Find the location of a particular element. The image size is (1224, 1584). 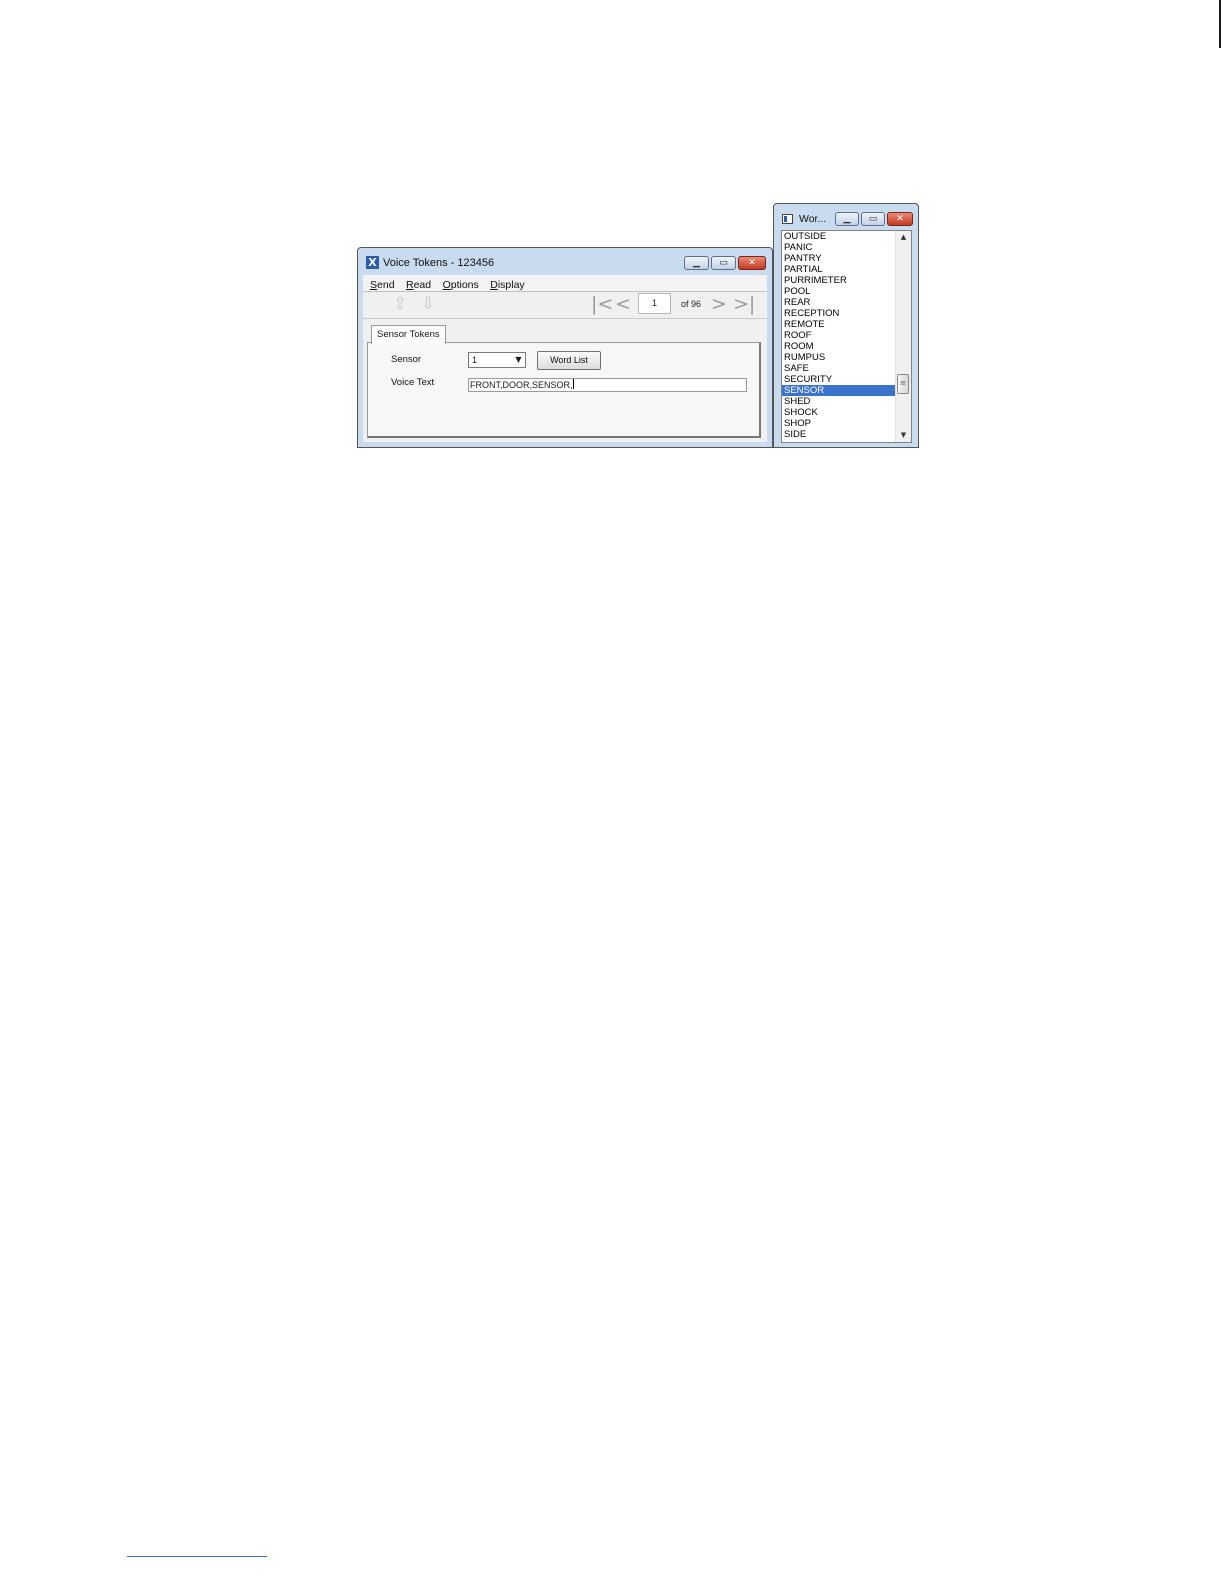

text-caret is located at coordinates (573, 384).